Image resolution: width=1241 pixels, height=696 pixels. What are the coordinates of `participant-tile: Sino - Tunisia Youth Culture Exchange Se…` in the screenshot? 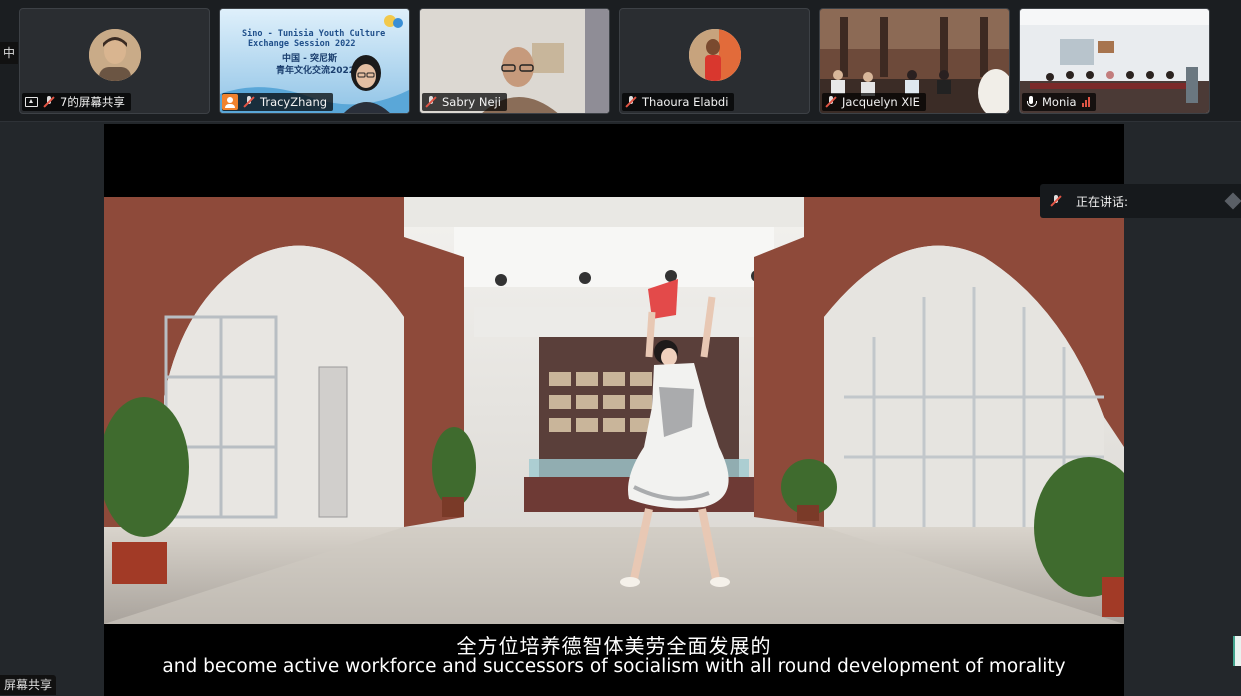 It's located at (314, 61).